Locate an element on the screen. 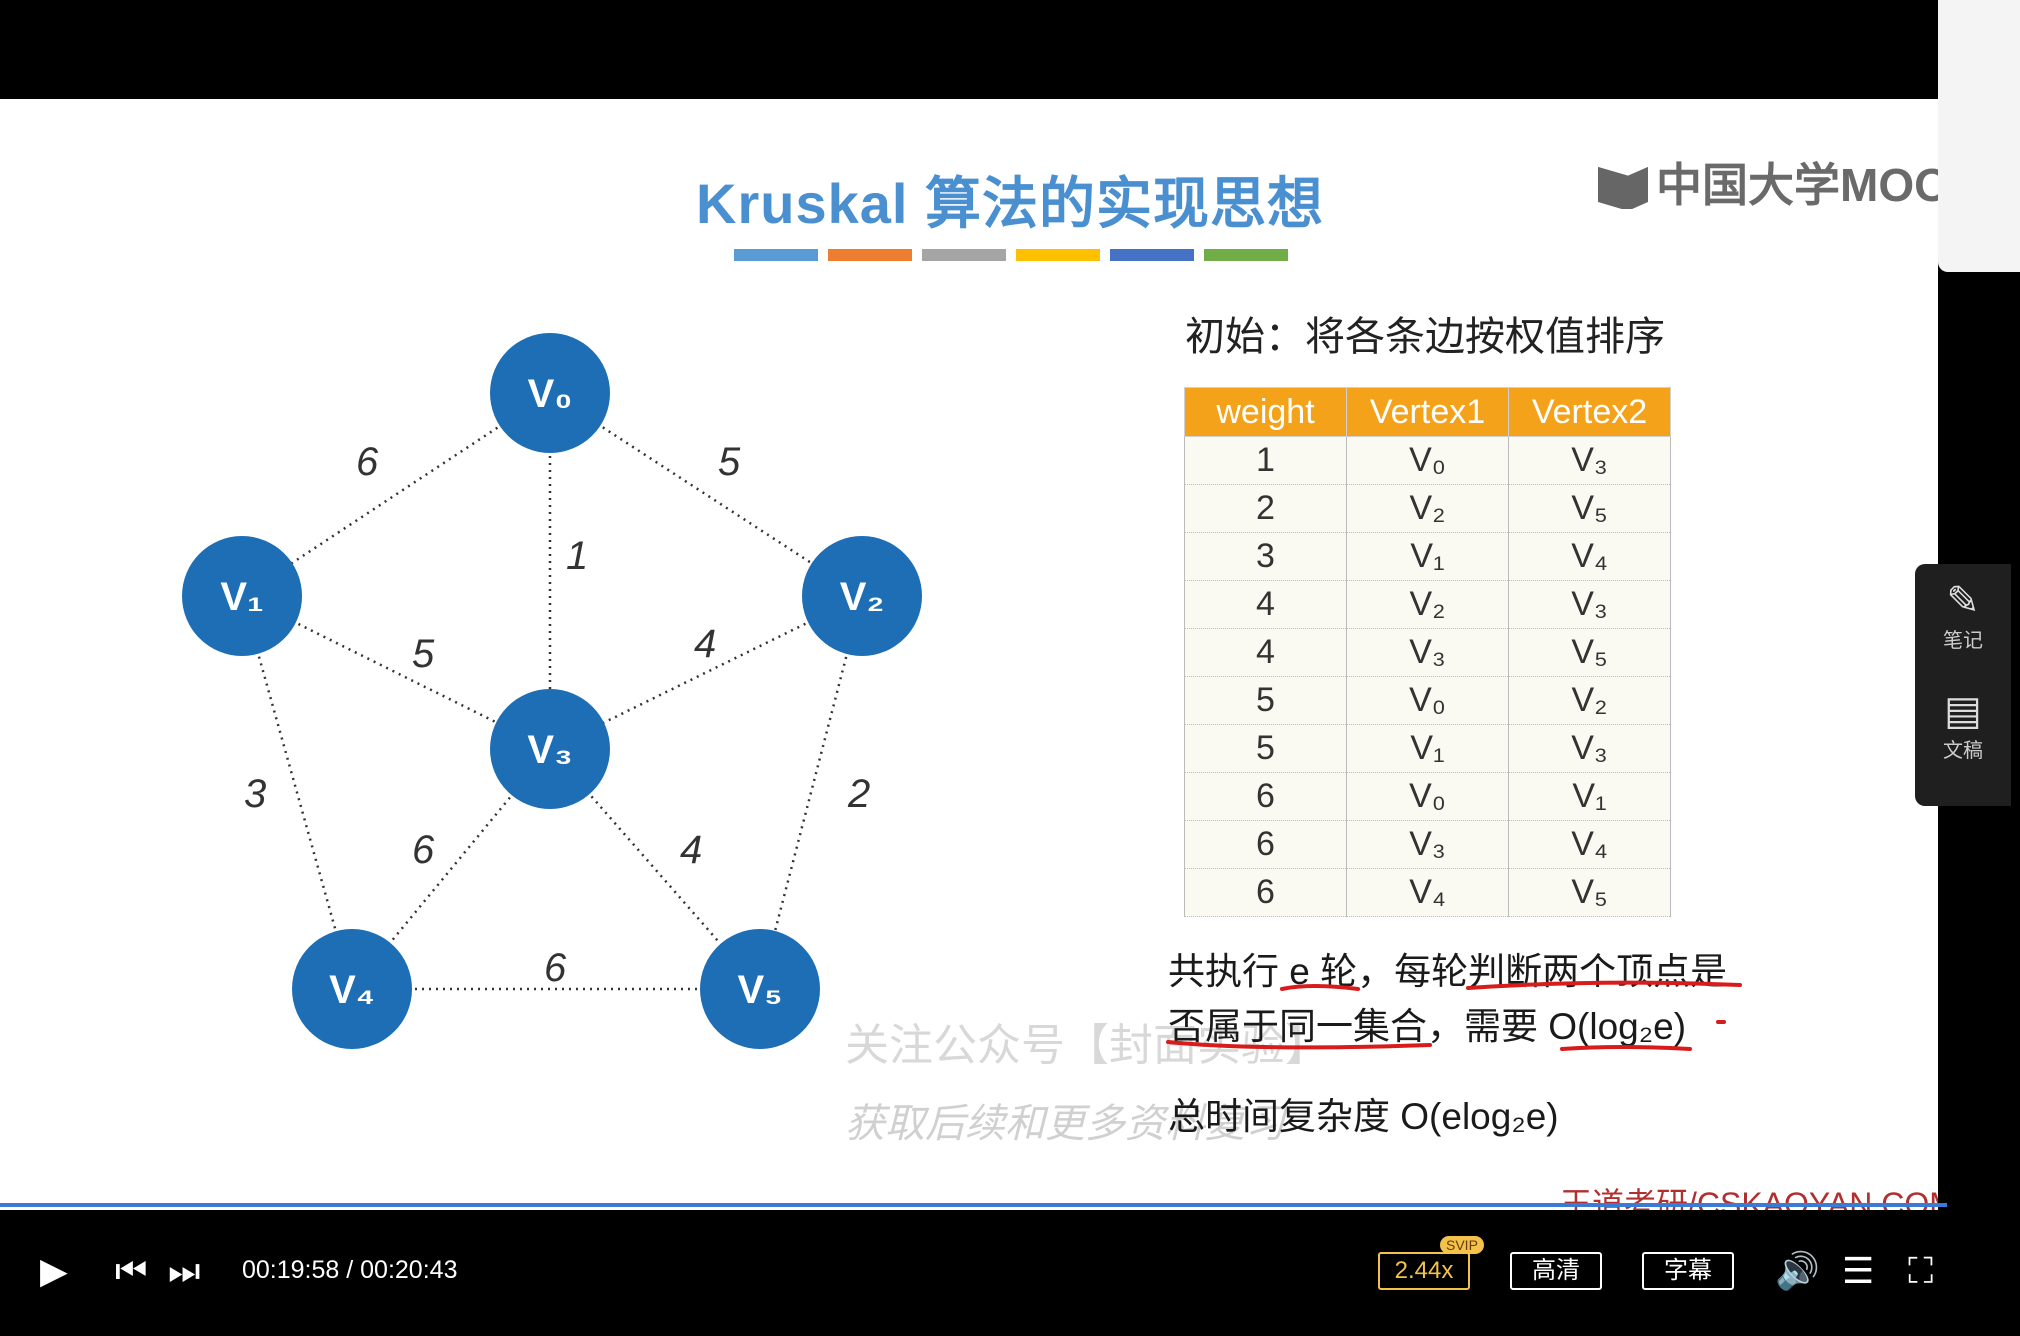 The height and width of the screenshot is (1336, 2020). playlist-icon: ☰ is located at coordinates (1858, 1271).